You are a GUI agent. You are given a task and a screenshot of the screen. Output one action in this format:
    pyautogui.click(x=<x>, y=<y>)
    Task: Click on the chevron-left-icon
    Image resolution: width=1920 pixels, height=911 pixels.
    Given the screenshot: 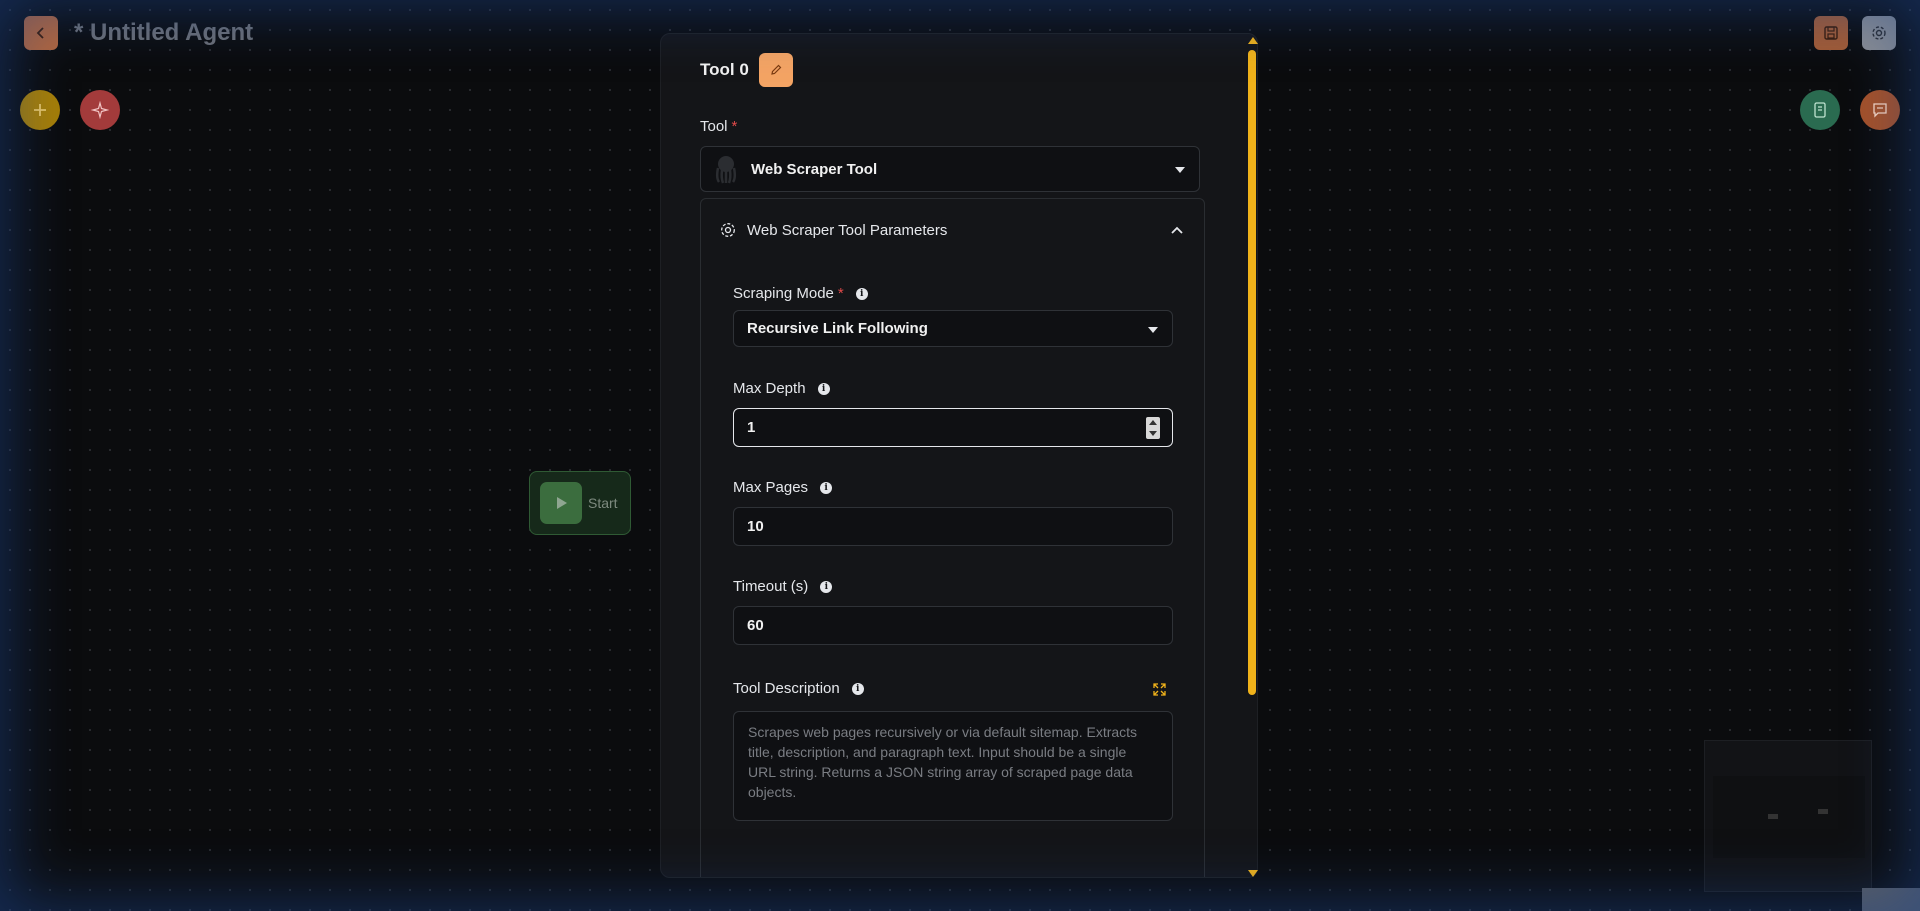 What is the action you would take?
    pyautogui.click(x=40, y=33)
    